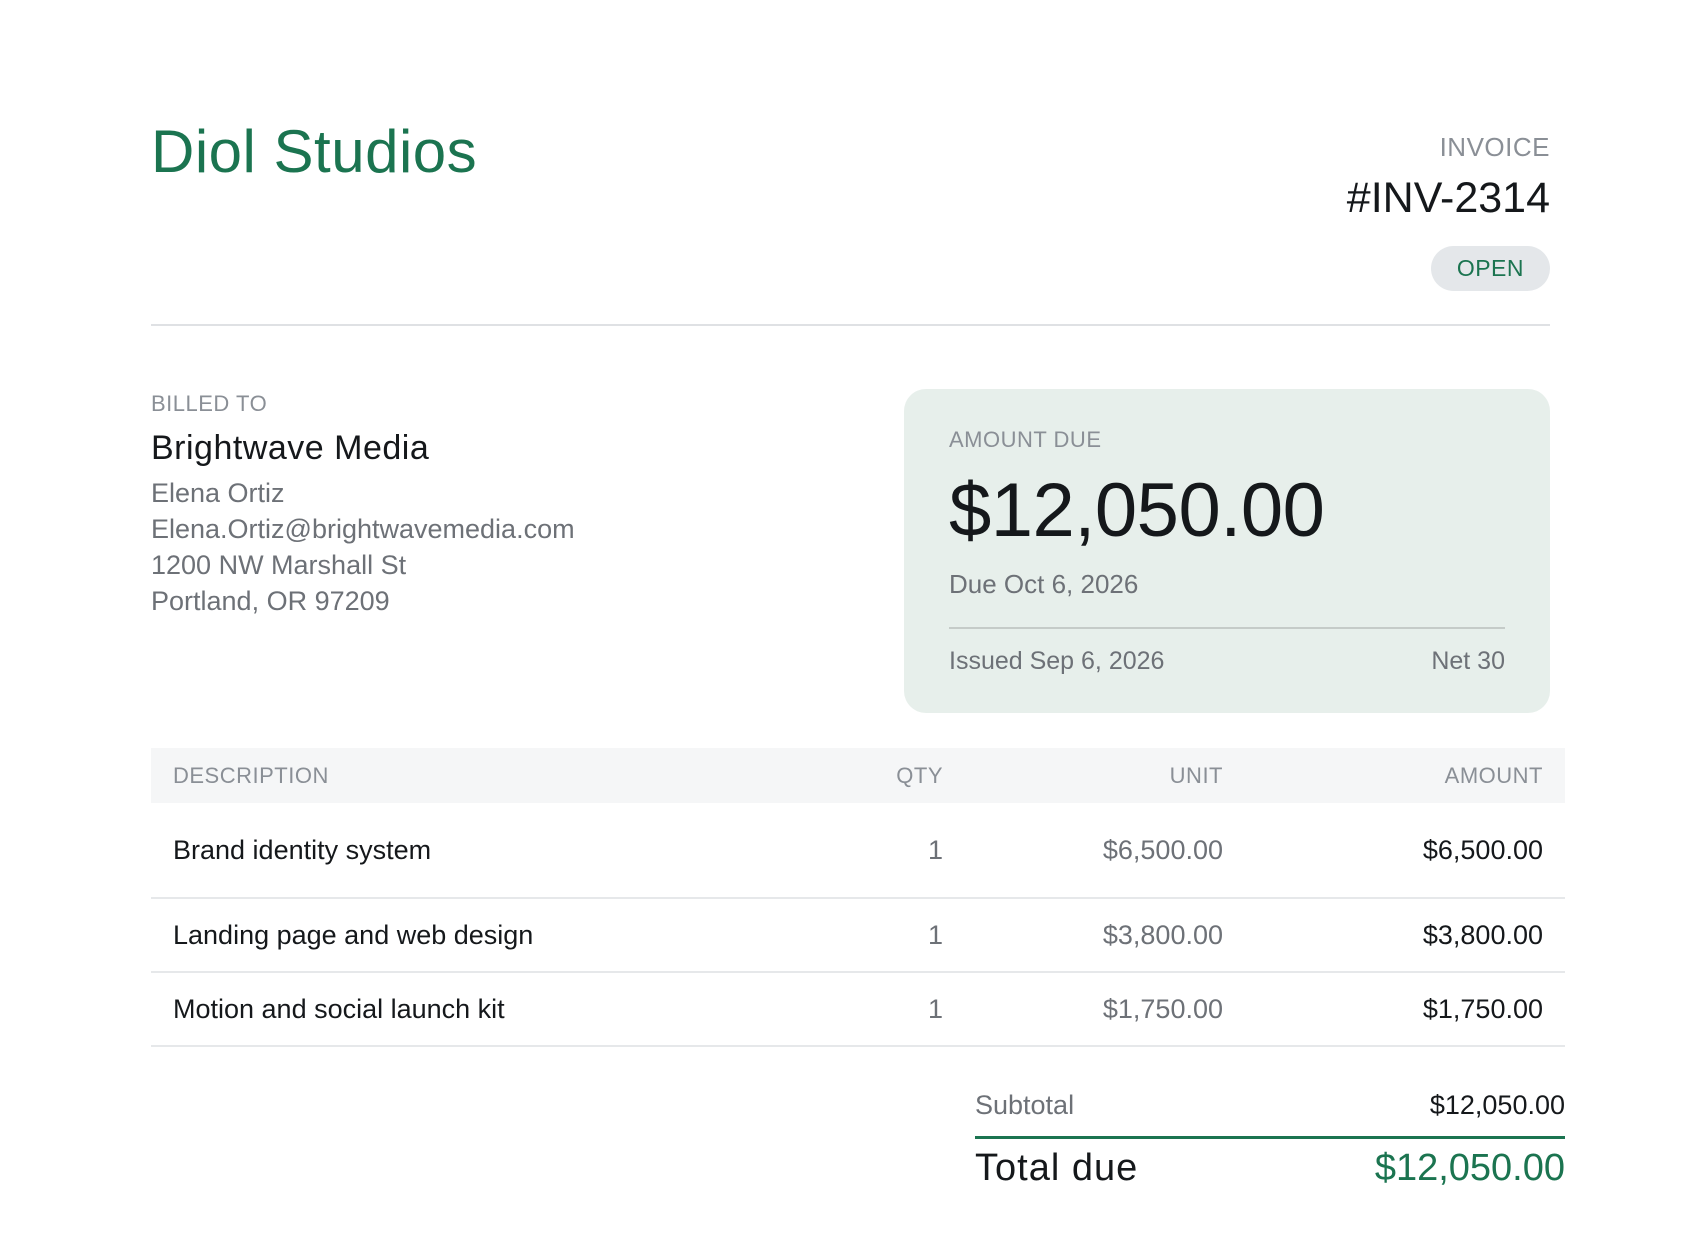  Describe the element at coordinates (1227, 661) in the screenshot. I see `card-footer: Issued Sep 6, 2026 Net 30` at that location.